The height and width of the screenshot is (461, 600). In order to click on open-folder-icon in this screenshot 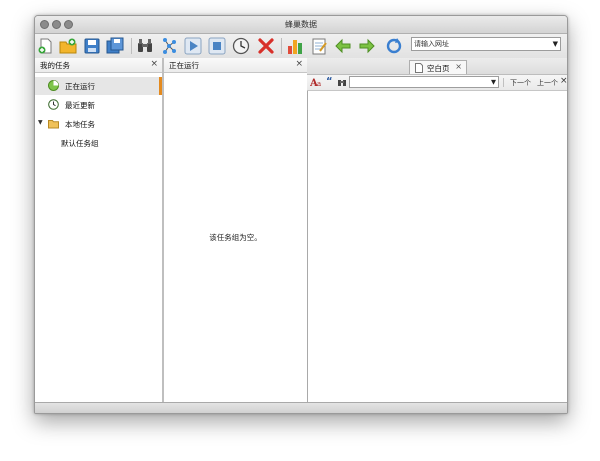, I will do `click(68, 46)`.